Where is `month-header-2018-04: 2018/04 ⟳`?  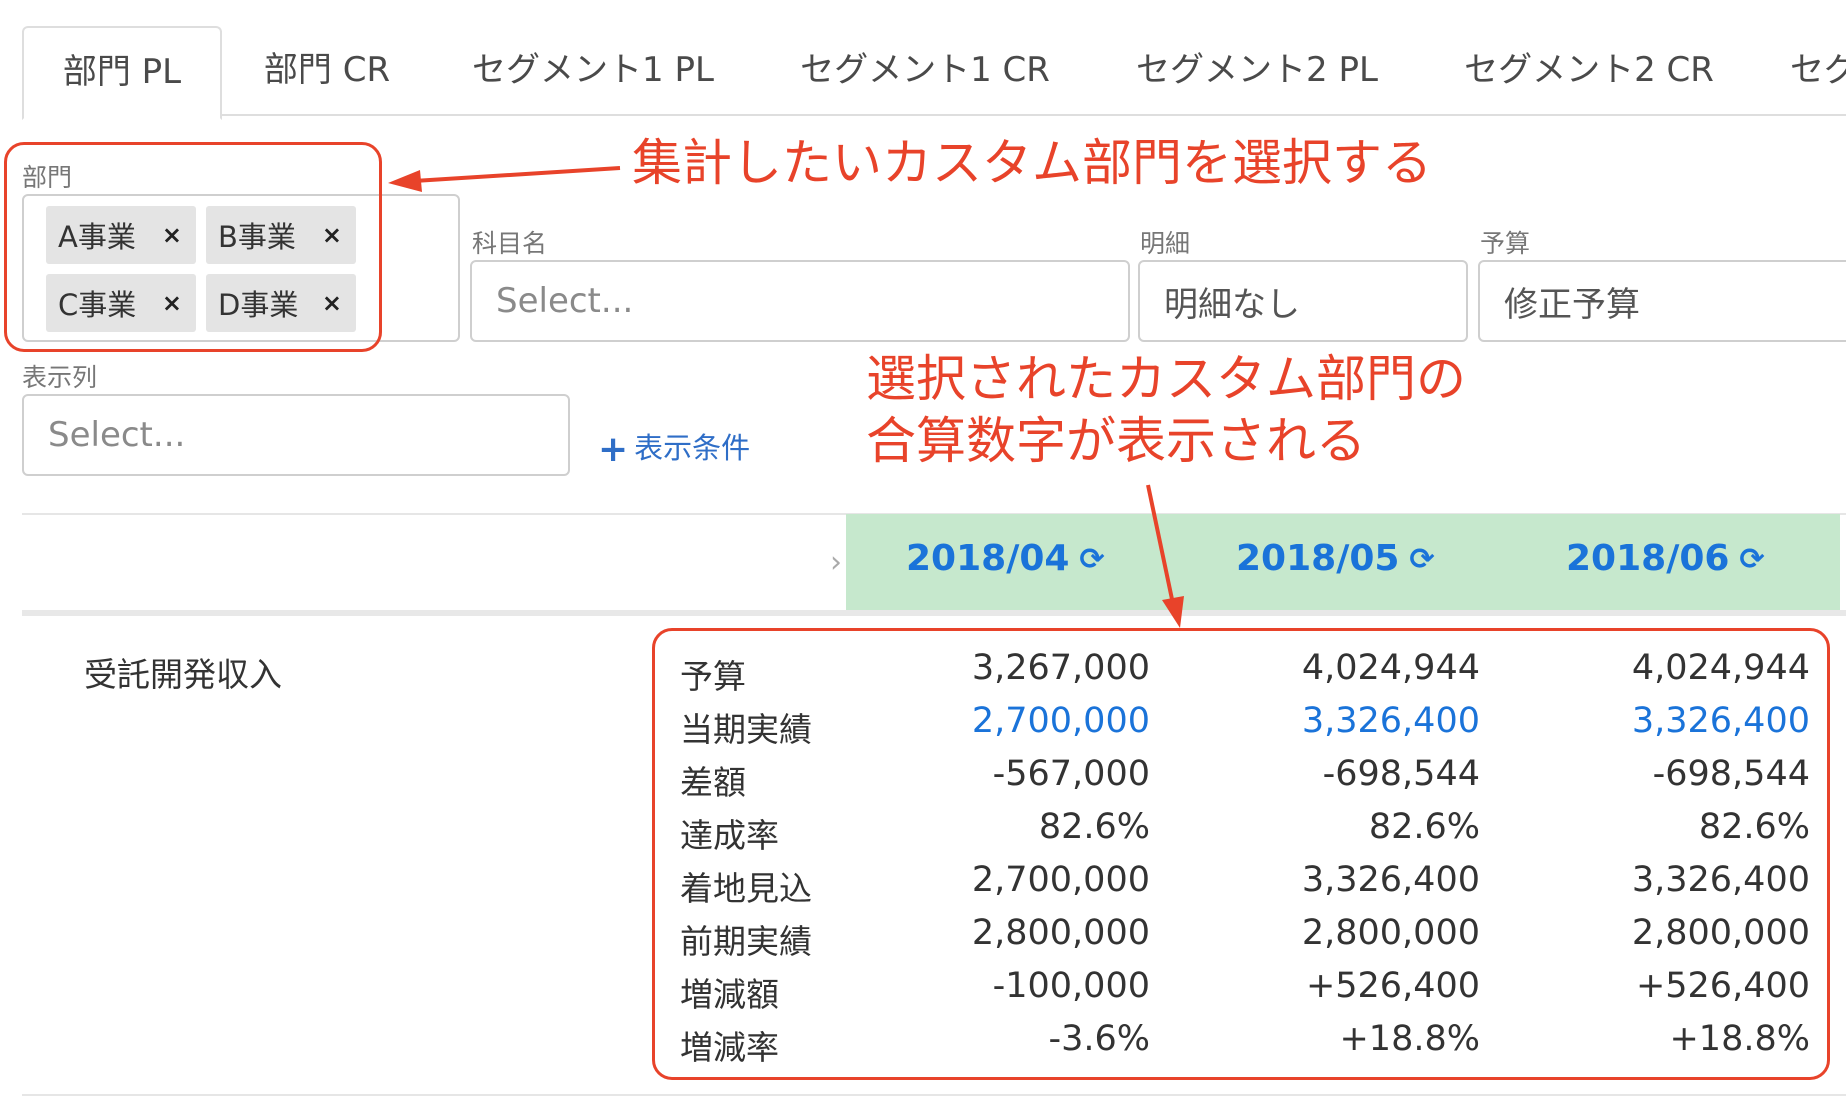
month-header-2018-04: 2018/04 ⟳ is located at coordinates (1005, 558).